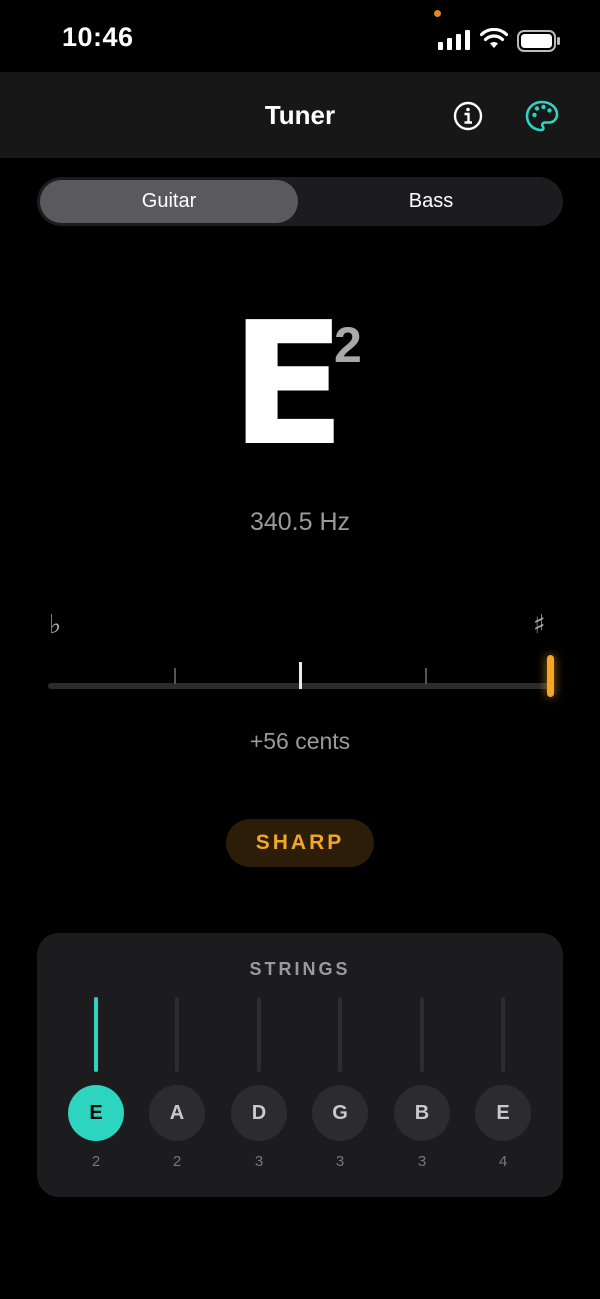 This screenshot has width=600, height=1299. What do you see at coordinates (98, 37) in the screenshot?
I see `status-time: 10:46` at bounding box center [98, 37].